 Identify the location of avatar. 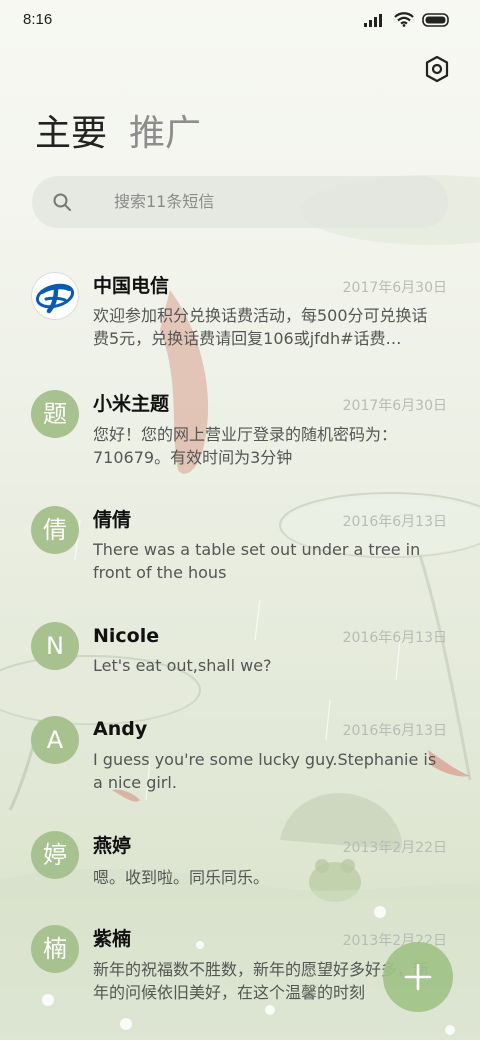
(55, 296).